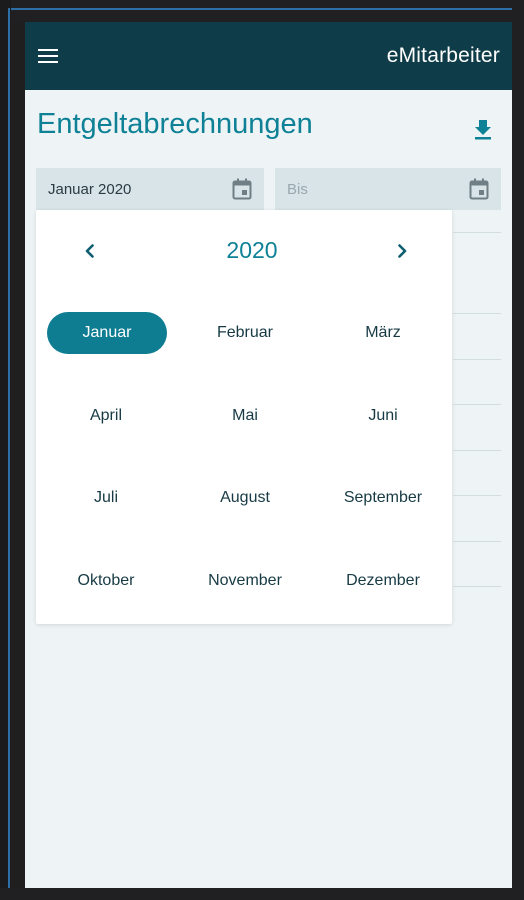  Describe the element at coordinates (388, 189) in the screenshot. I see `to-date-field: Bis` at that location.